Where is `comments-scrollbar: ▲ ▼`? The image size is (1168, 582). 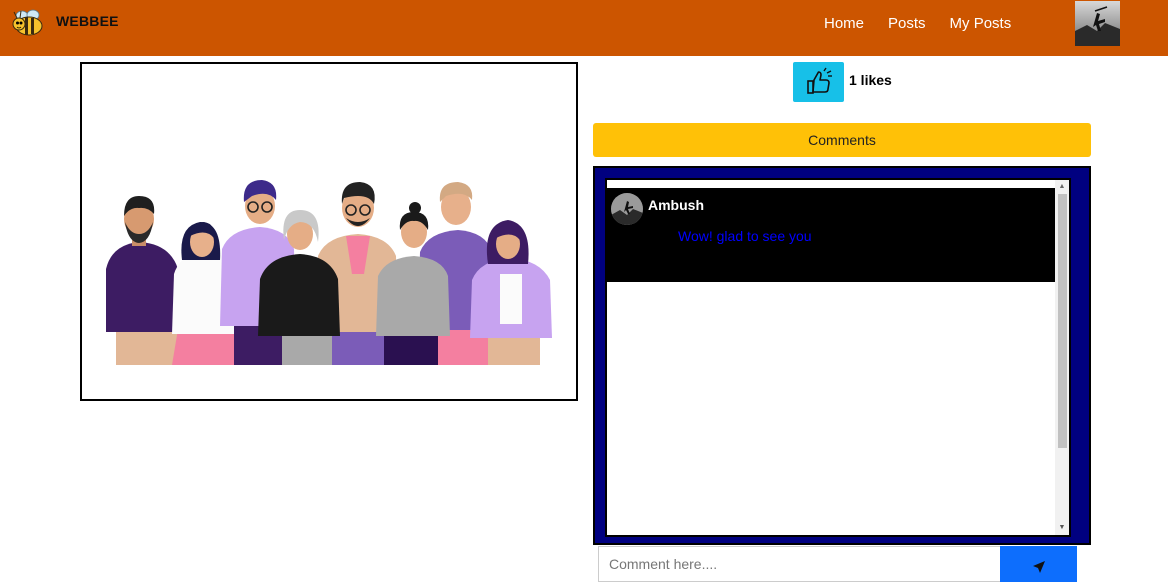
comments-scrollbar: ▲ ▼ is located at coordinates (1062, 357).